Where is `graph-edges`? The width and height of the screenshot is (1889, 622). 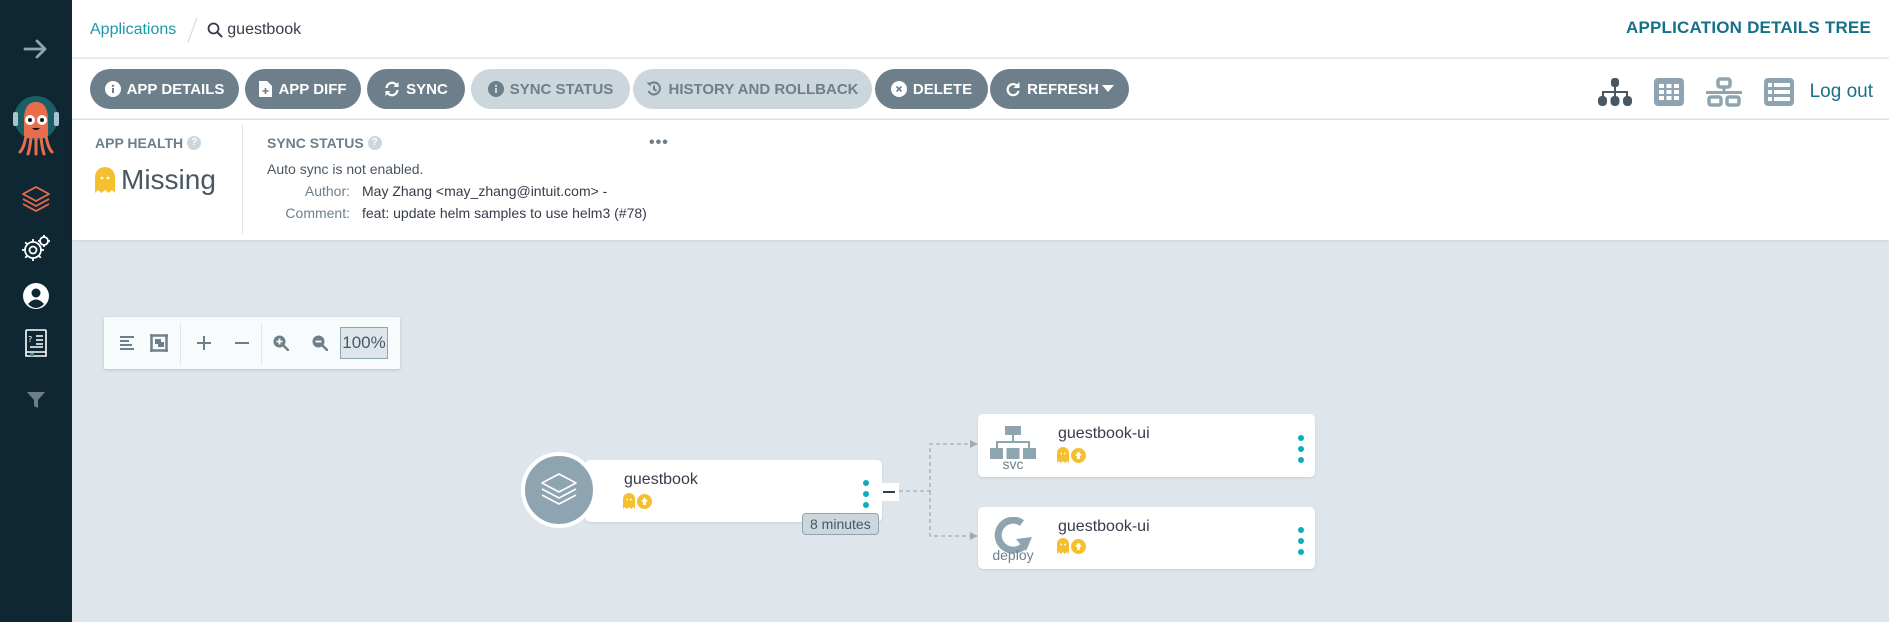
graph-edges is located at coordinates (938, 490).